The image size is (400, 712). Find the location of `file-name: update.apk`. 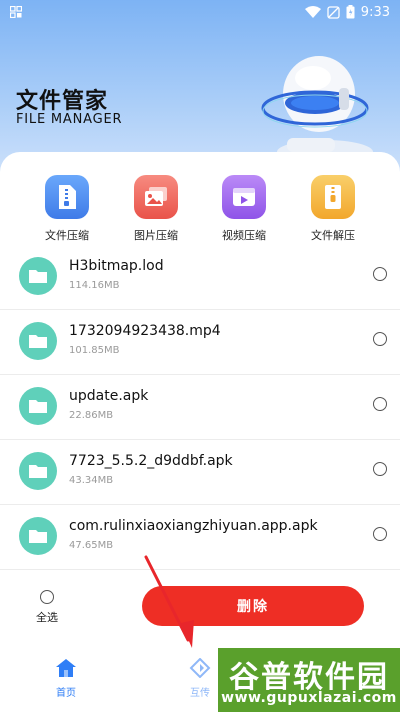

file-name: update.apk is located at coordinates (109, 396).